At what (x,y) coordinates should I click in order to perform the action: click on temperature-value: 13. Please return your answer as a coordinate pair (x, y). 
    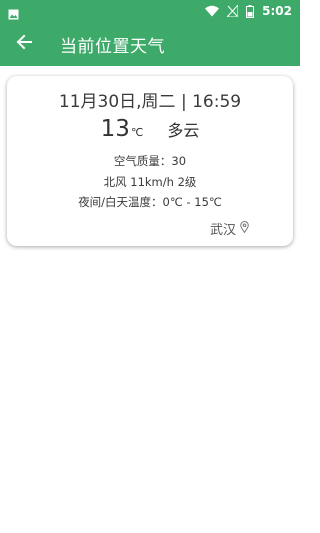
    Looking at the image, I should click on (115, 129).